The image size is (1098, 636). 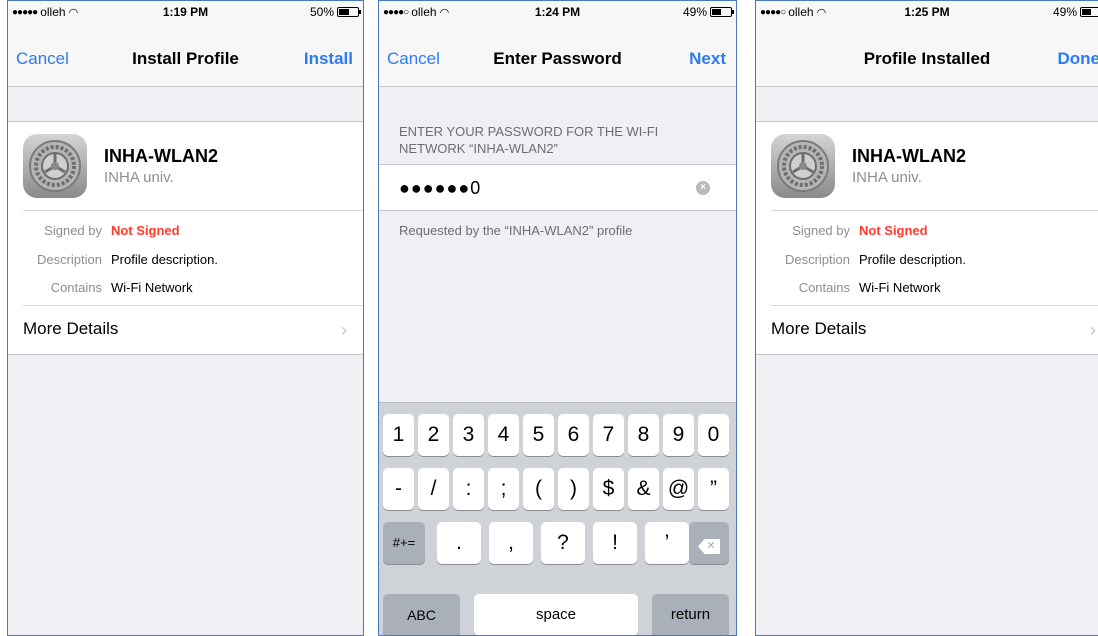 I want to click on page-title: Profile Installed, so click(x=927, y=58).